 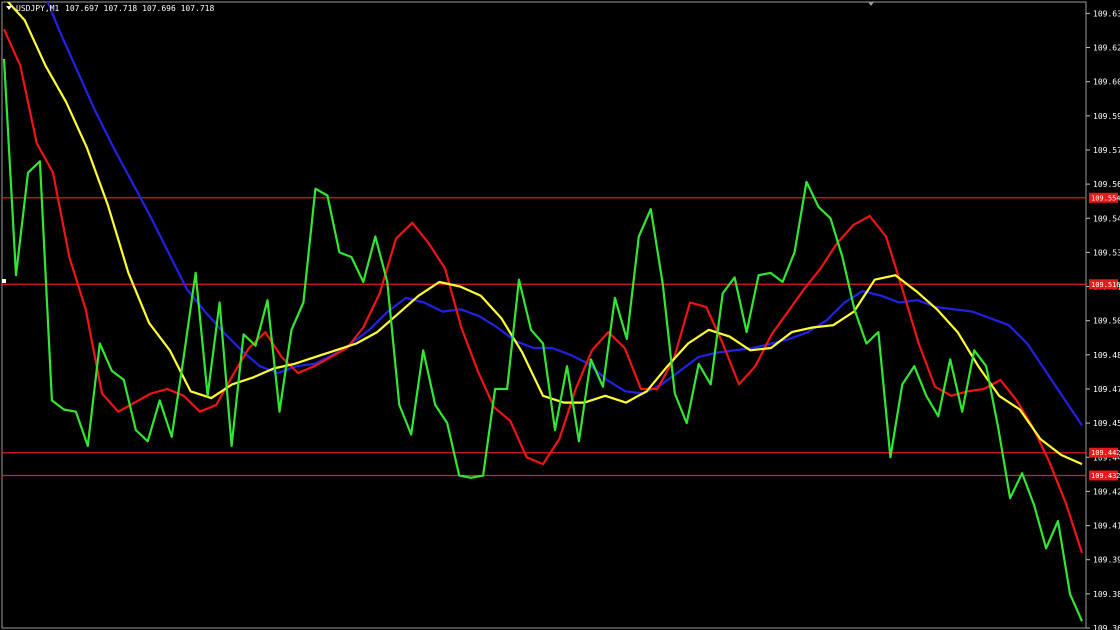 I want to click on level-price-label: 109.554, so click(x=1105, y=198).